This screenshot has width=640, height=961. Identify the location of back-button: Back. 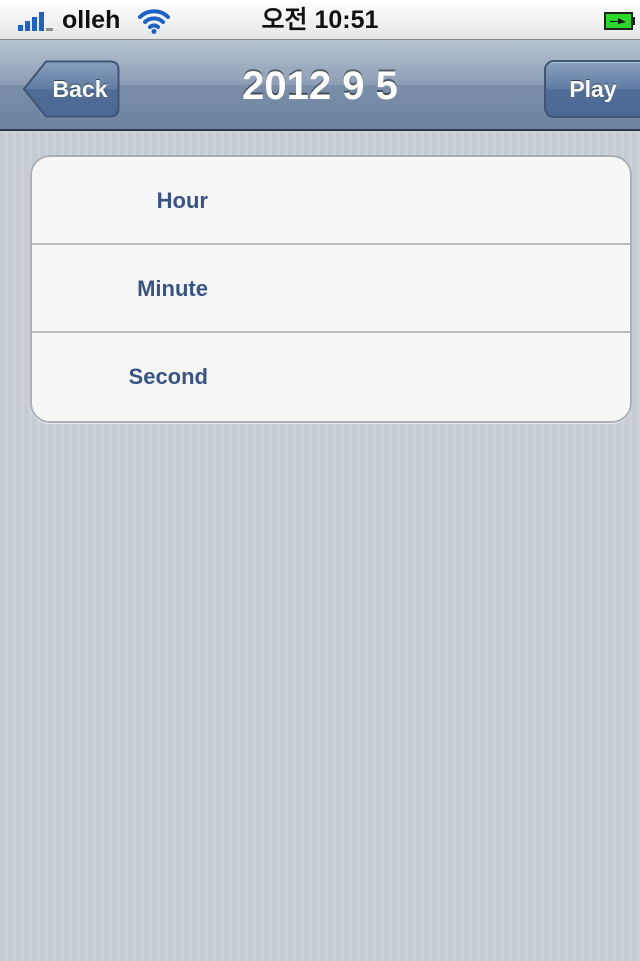
(71, 89).